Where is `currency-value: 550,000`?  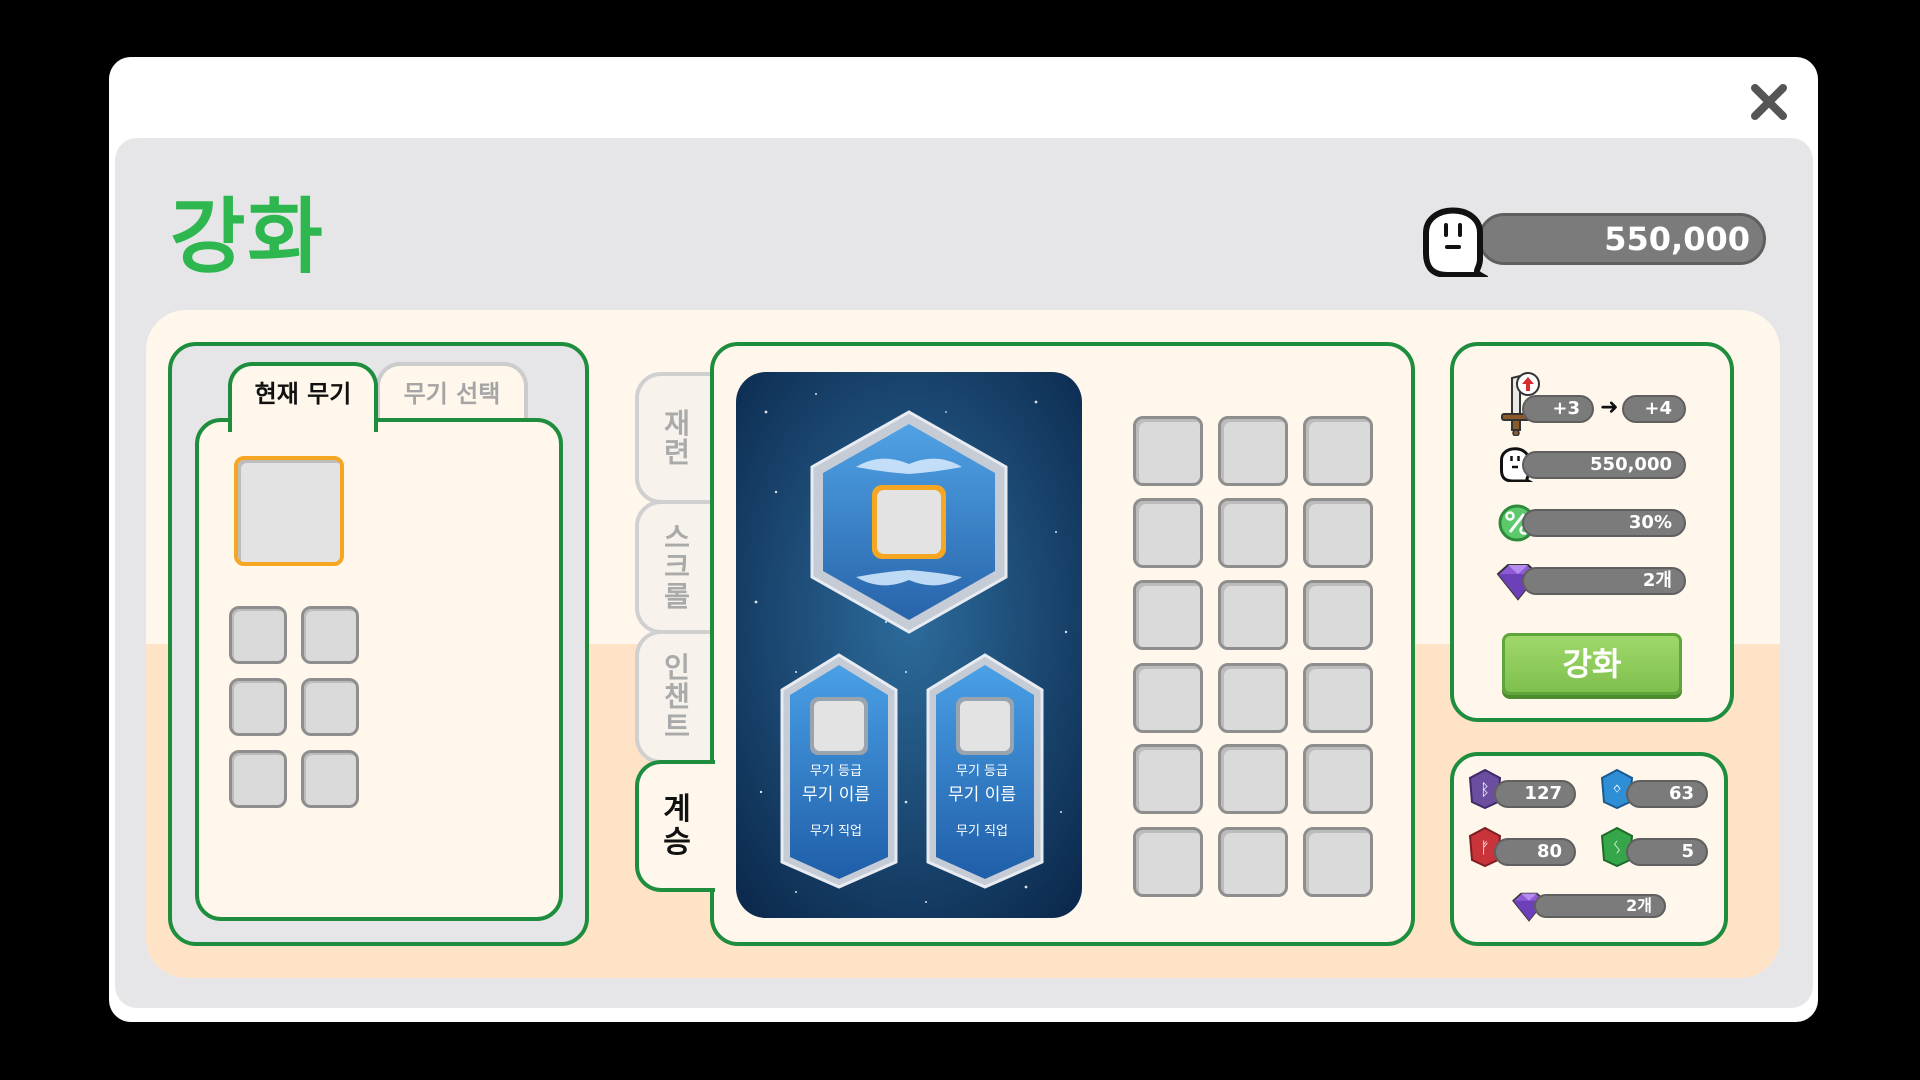
currency-value: 550,000 is located at coordinates (1677, 239).